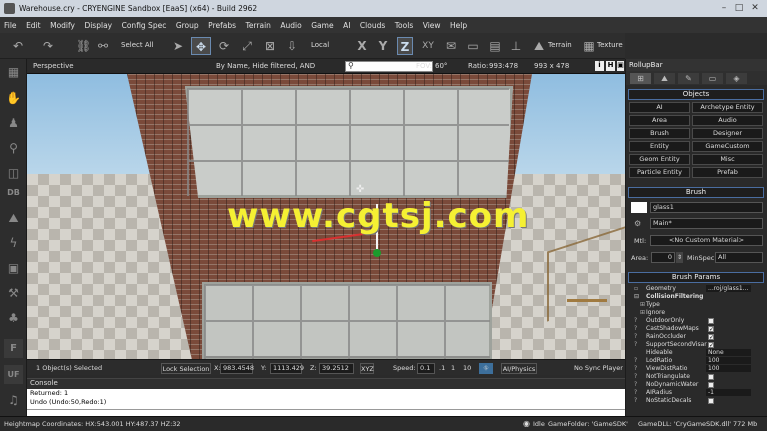 The width and height of the screenshot is (767, 431). What do you see at coordinates (516, 46) in the screenshot?
I see `pin-icon: ⊥` at bounding box center [516, 46].